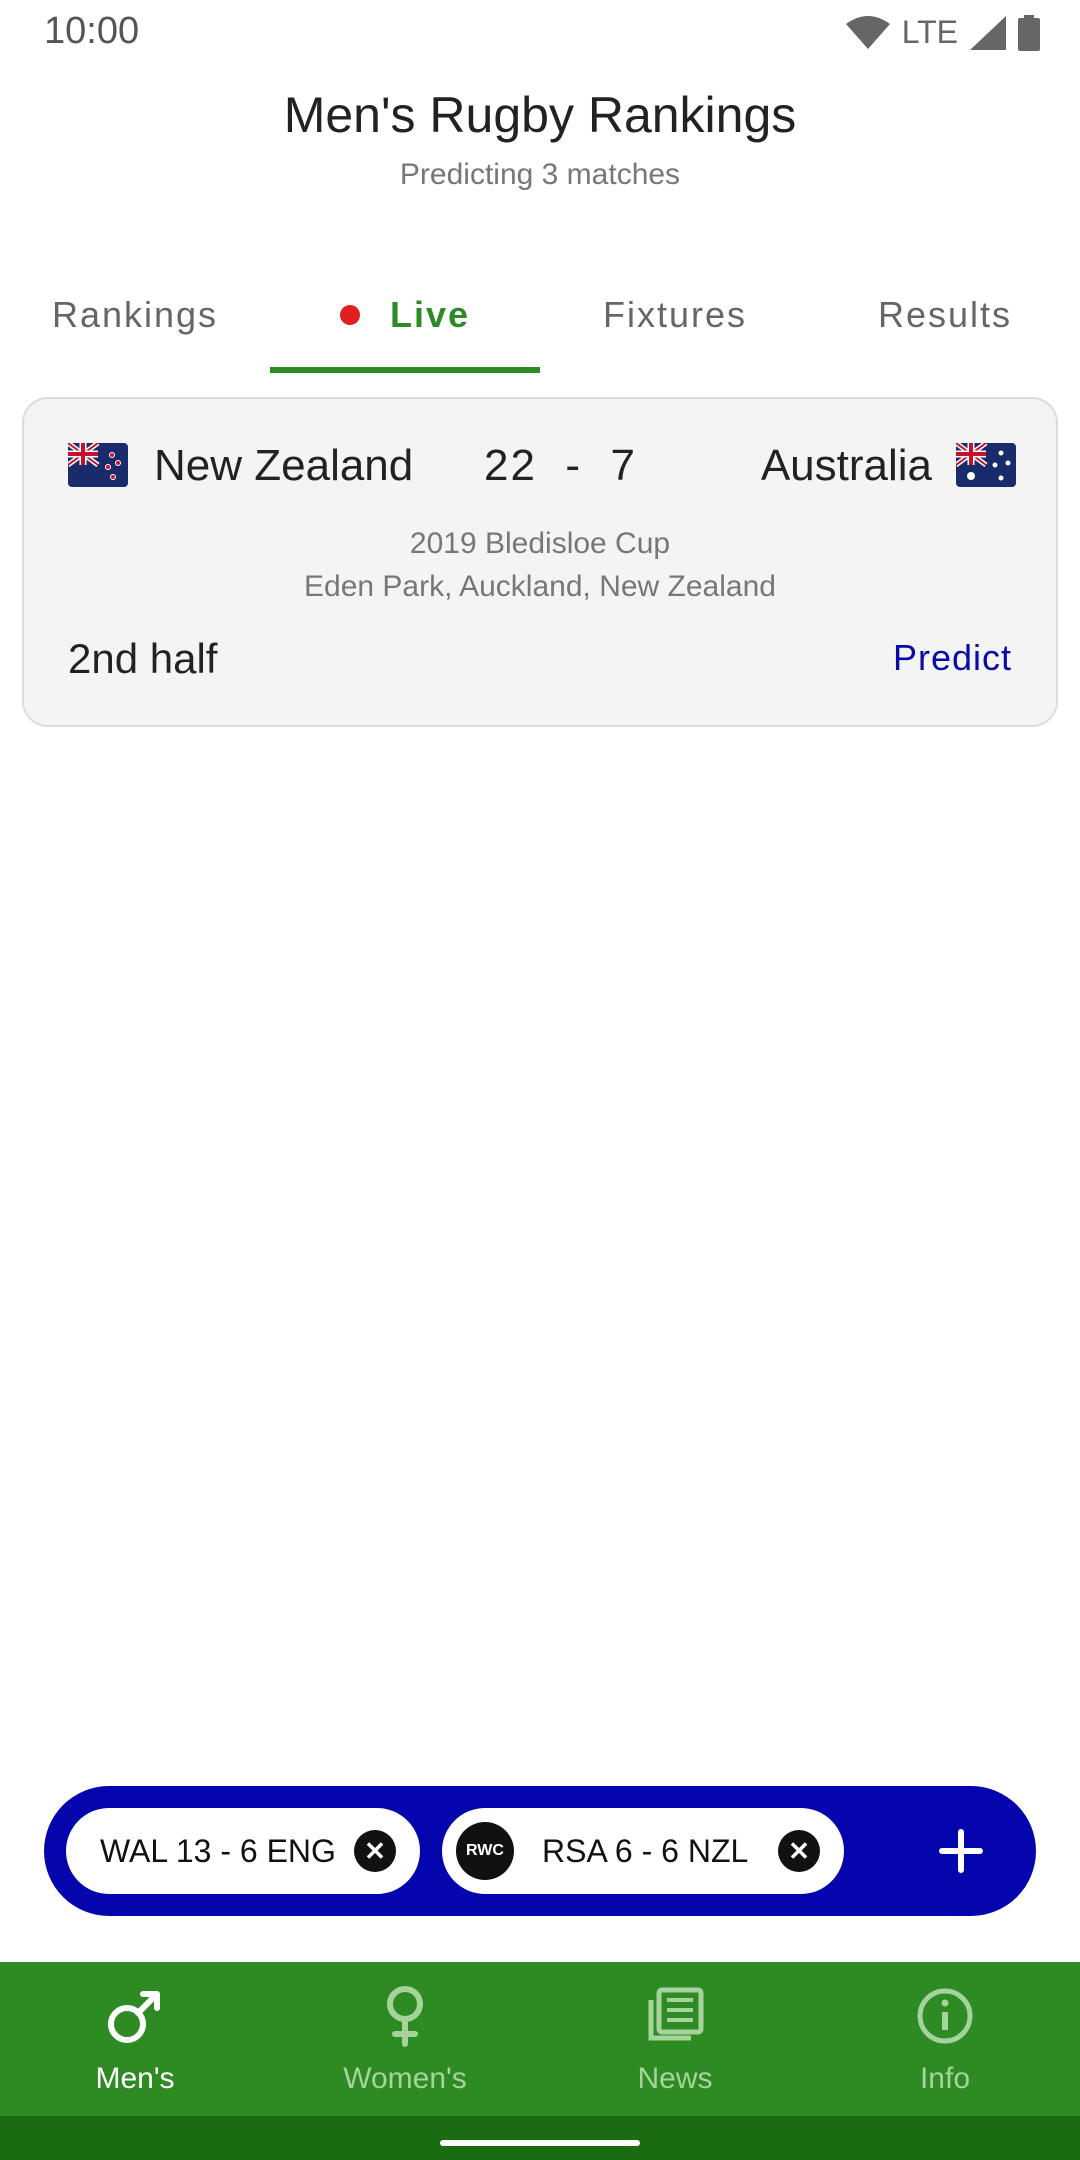 The image size is (1080, 2160). I want to click on chip-label: RSA 6 - 6 NZL, so click(645, 1850).